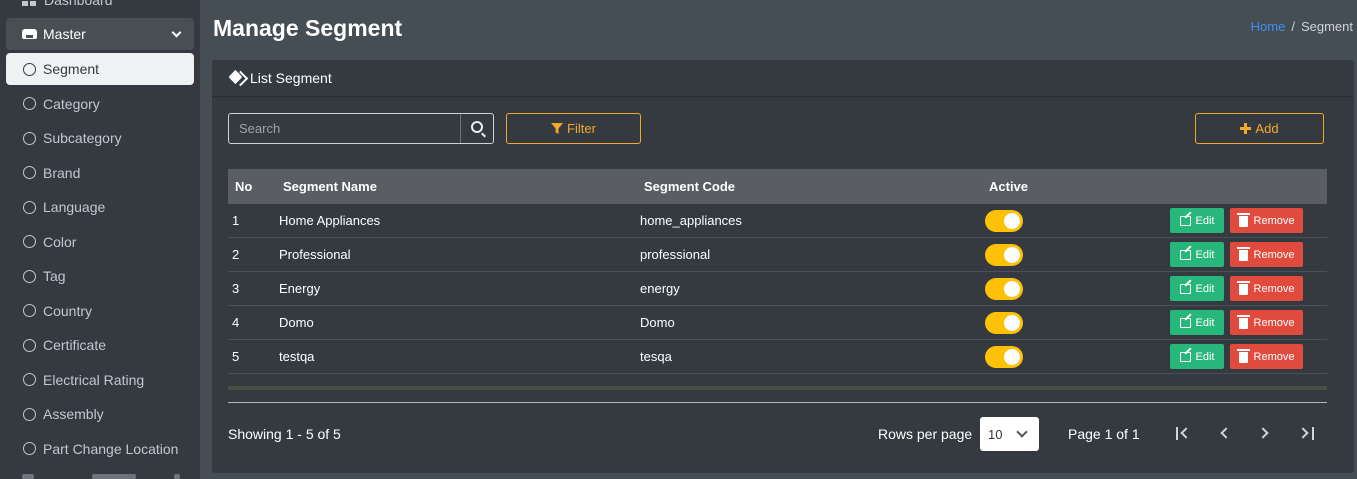  I want to click on sidebar-item-country: Country, so click(100, 311).